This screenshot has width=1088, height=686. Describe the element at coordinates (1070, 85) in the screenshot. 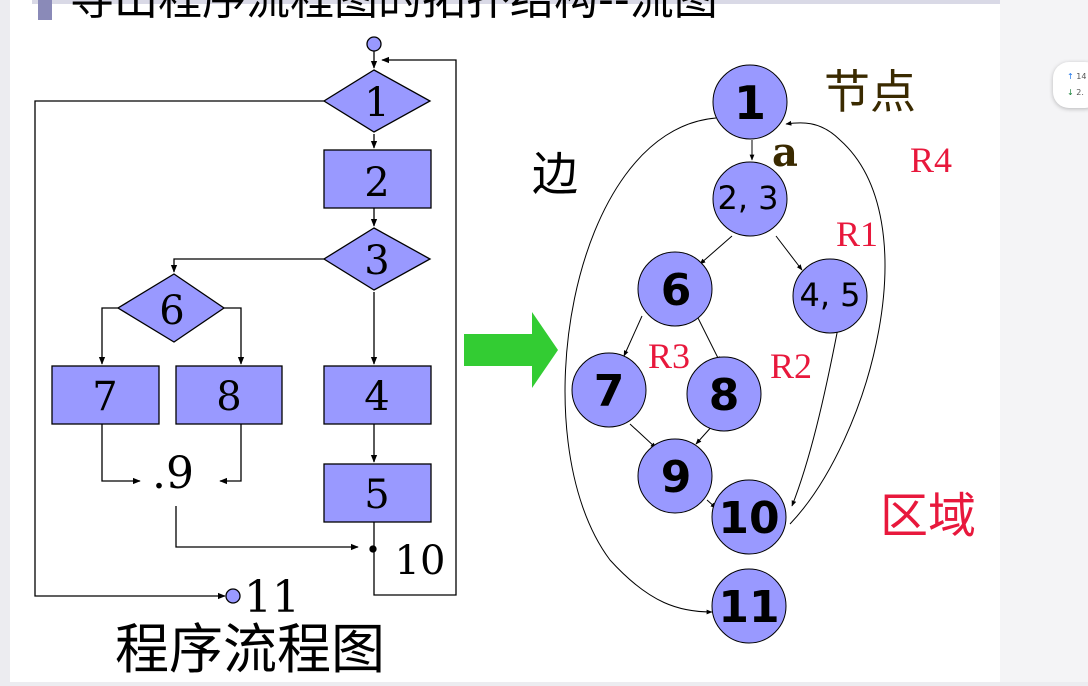

I see `network-status-widget: ↑ 14 ↓ 2.` at that location.